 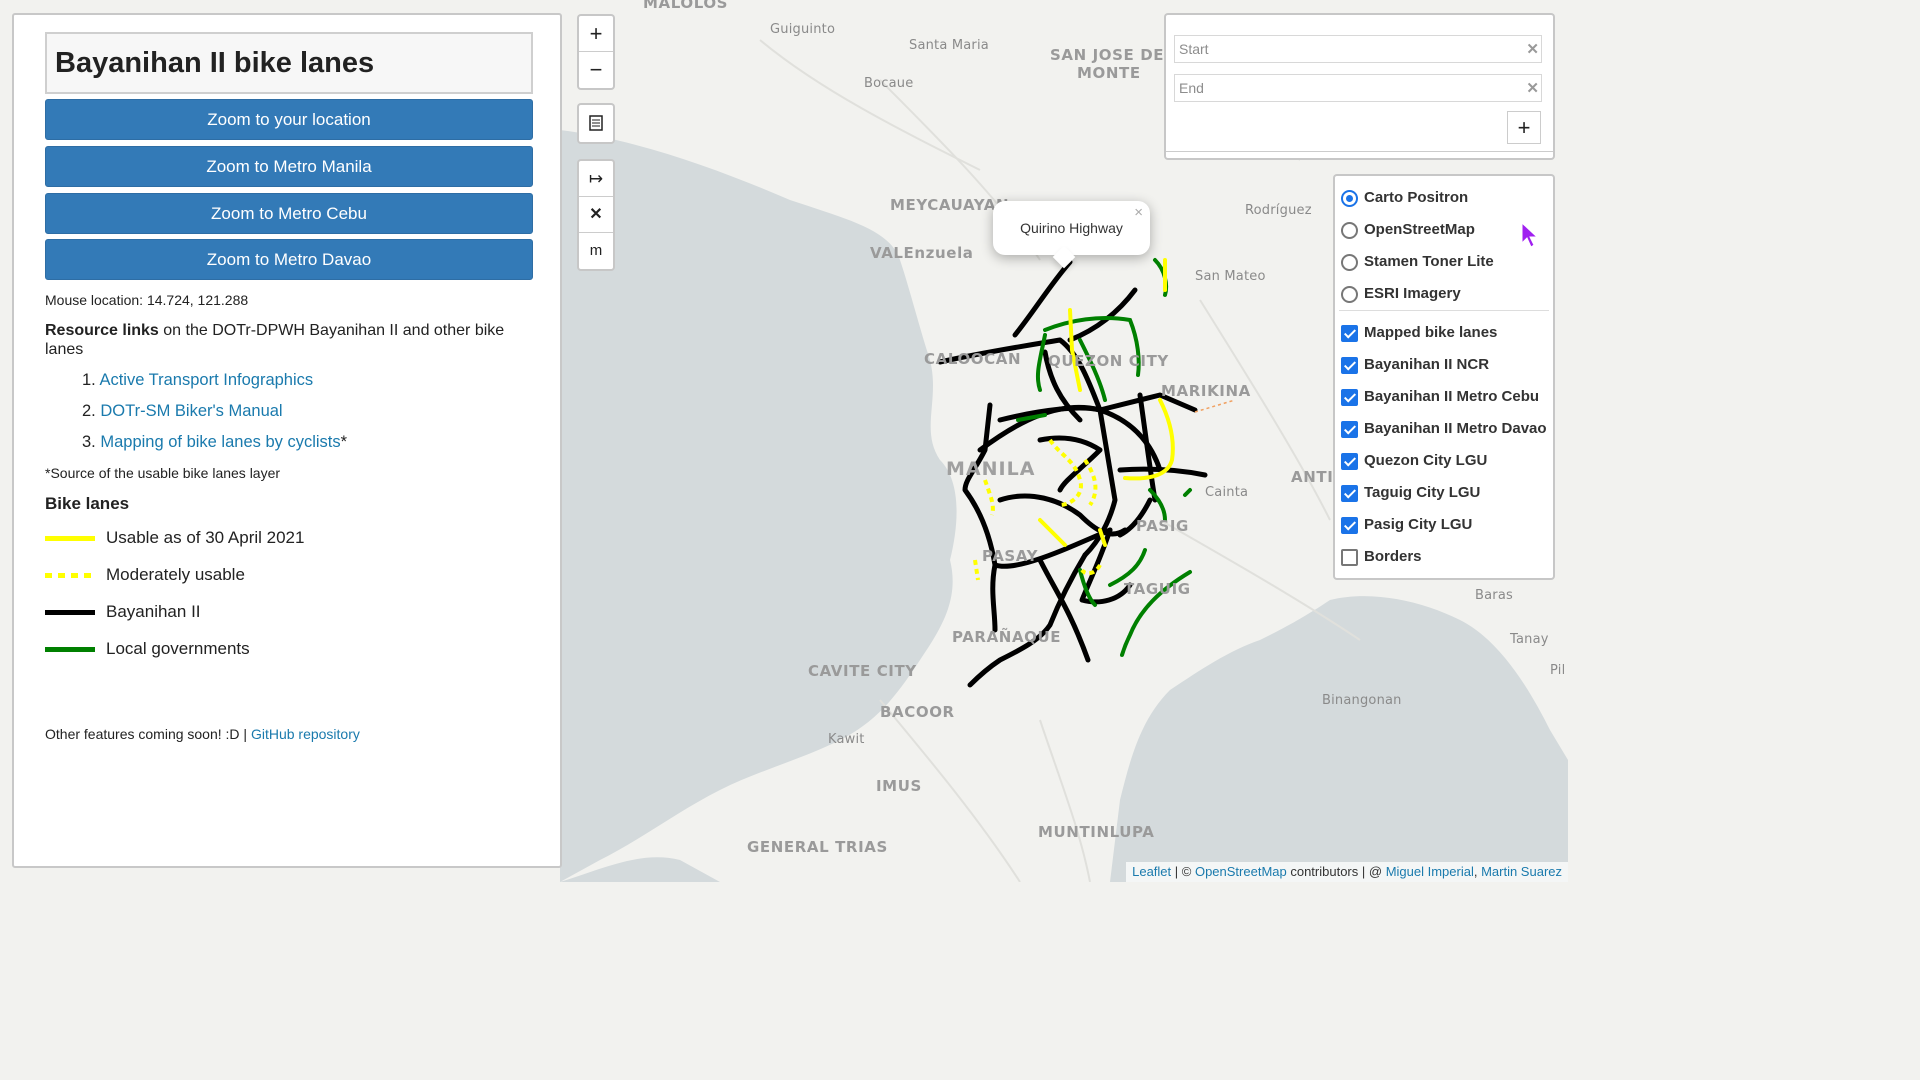 I want to click on place-label: Cainta, so click(x=1227, y=492).